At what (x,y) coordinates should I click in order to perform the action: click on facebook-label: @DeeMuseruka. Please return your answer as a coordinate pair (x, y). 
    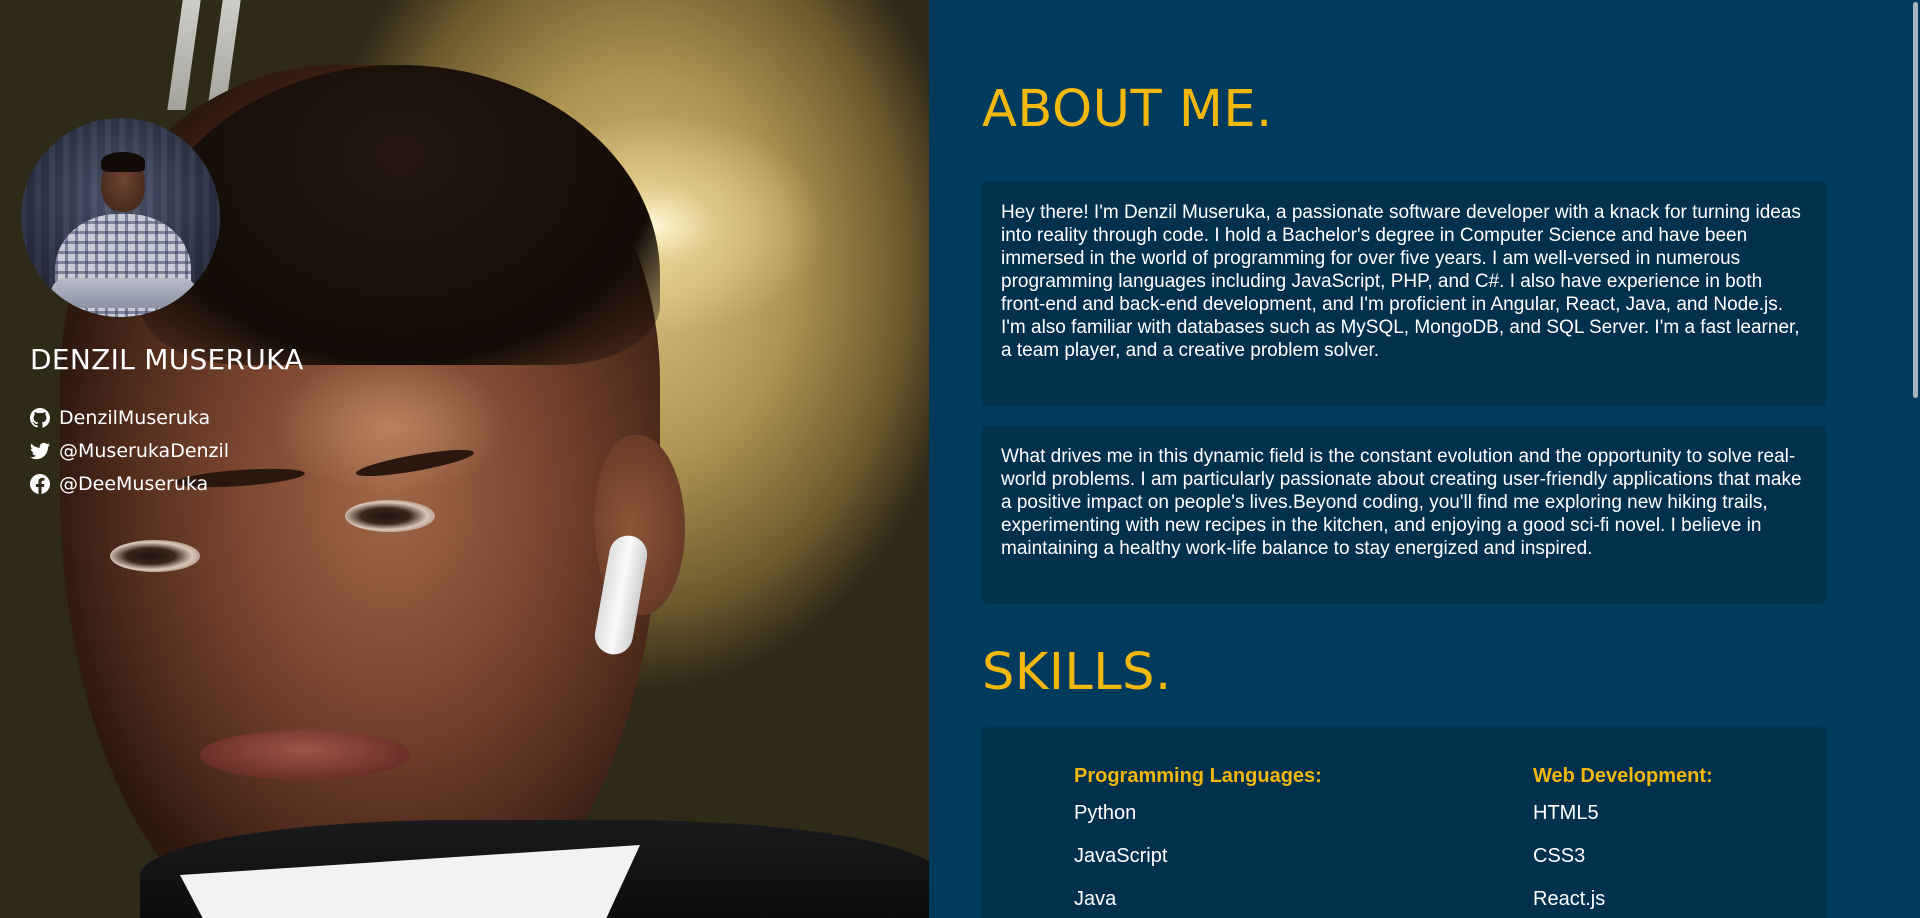
    Looking at the image, I should click on (134, 483).